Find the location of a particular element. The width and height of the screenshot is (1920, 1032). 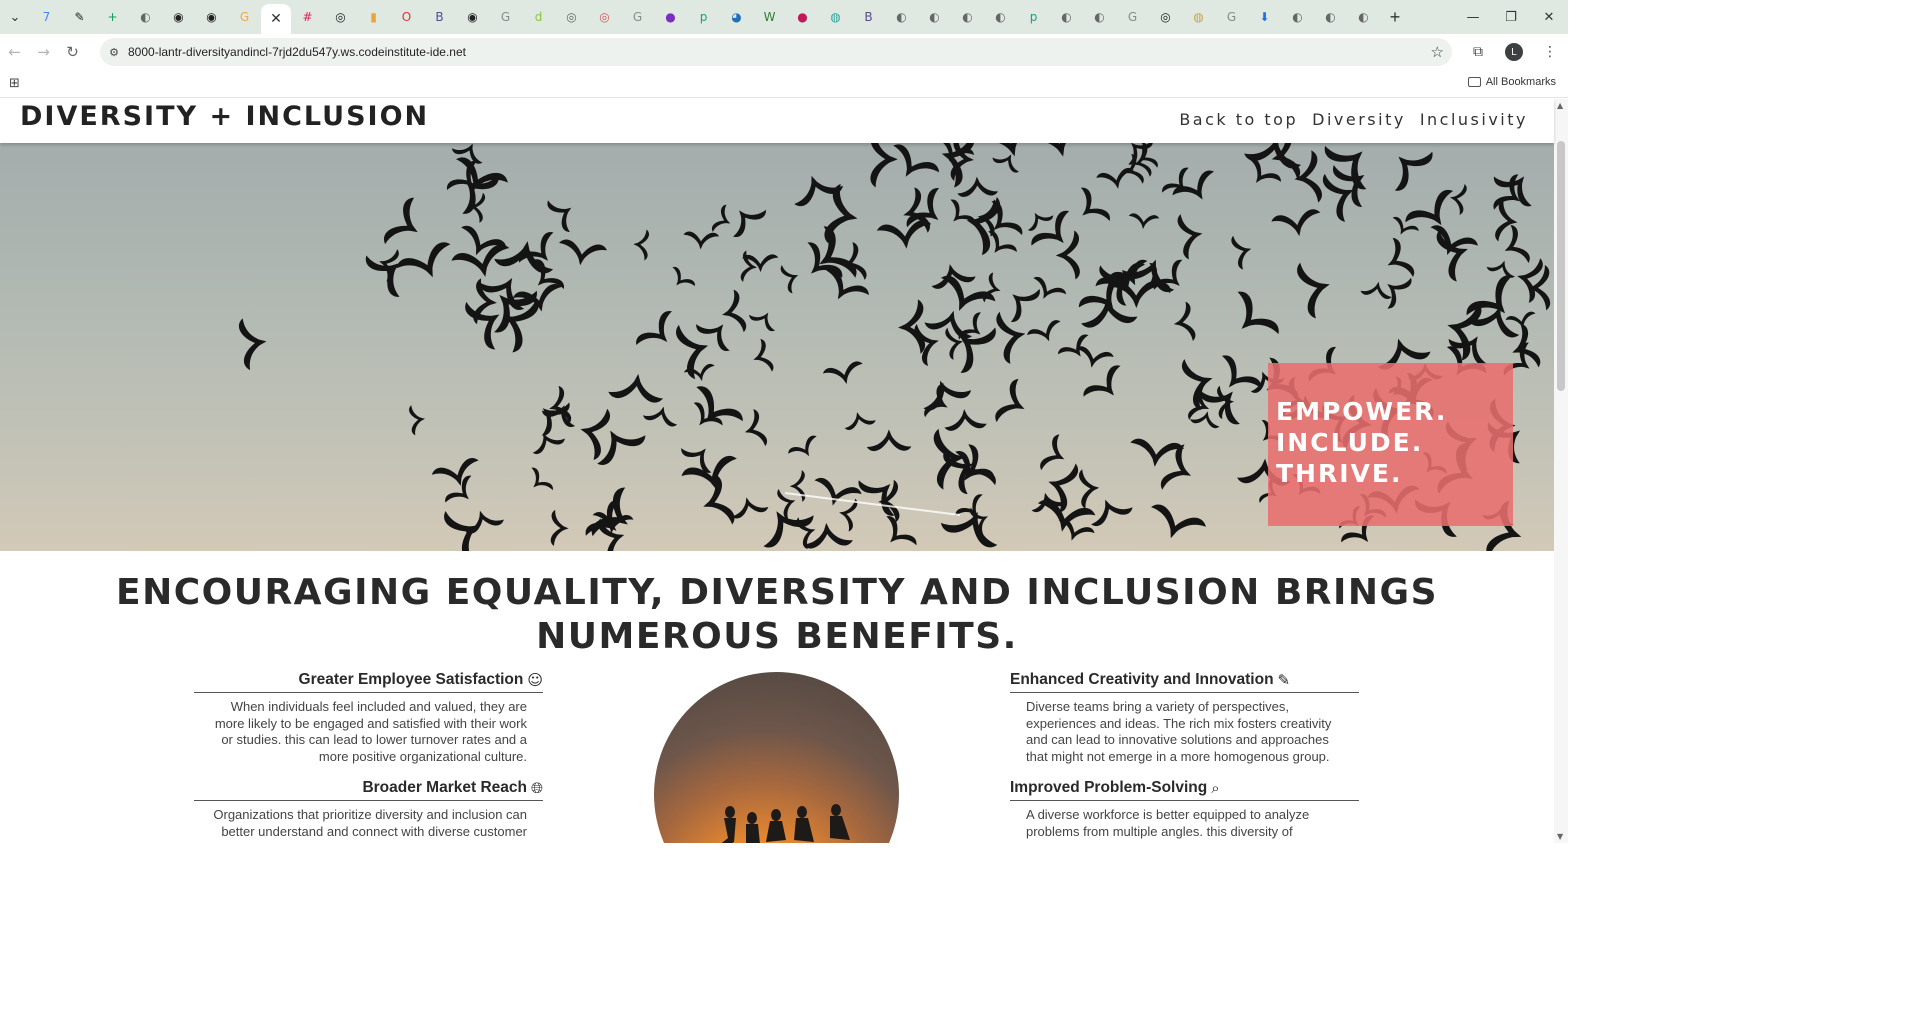

apps-grid-icon: ⊞ is located at coordinates (14, 83).